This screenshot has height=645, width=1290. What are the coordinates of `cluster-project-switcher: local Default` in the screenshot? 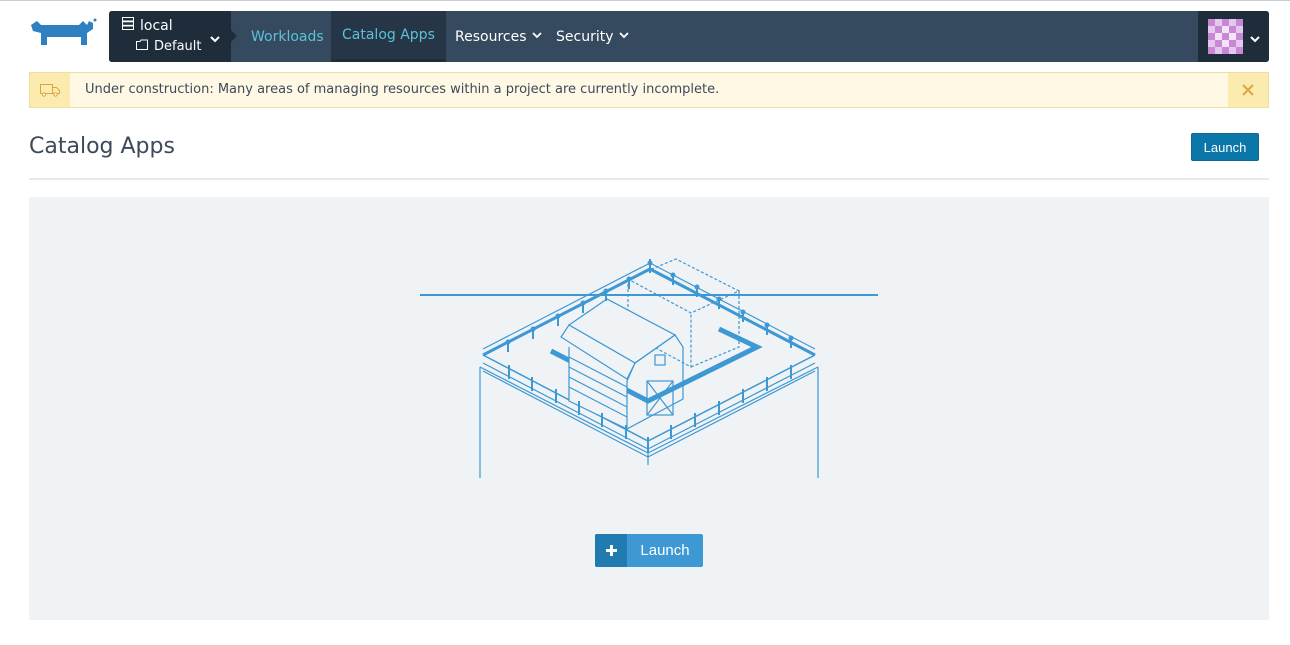 It's located at (170, 36).